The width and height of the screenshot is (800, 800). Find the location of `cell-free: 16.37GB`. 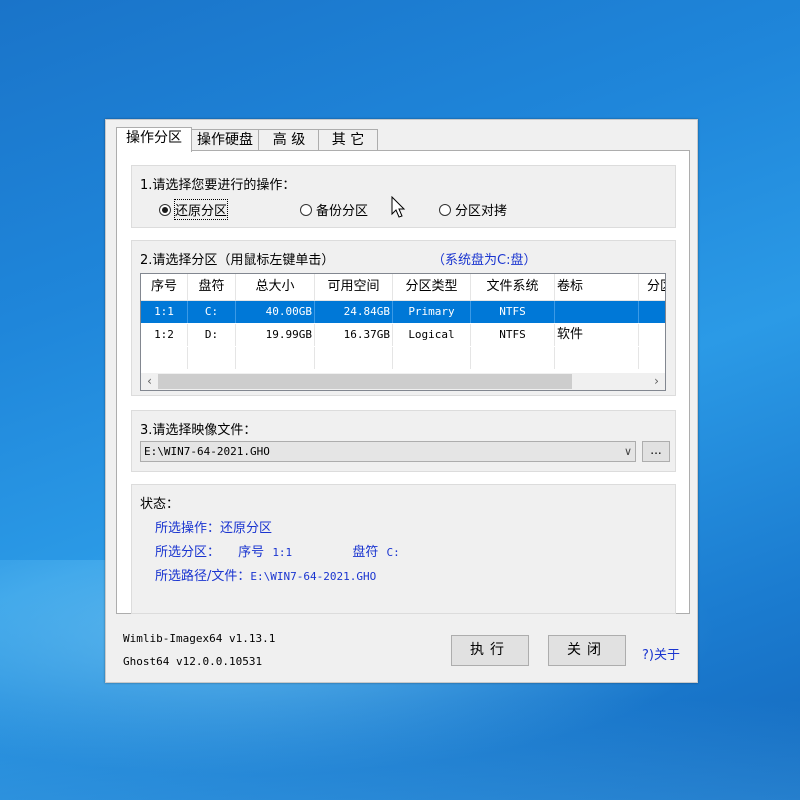

cell-free: 16.37GB is located at coordinates (354, 335).